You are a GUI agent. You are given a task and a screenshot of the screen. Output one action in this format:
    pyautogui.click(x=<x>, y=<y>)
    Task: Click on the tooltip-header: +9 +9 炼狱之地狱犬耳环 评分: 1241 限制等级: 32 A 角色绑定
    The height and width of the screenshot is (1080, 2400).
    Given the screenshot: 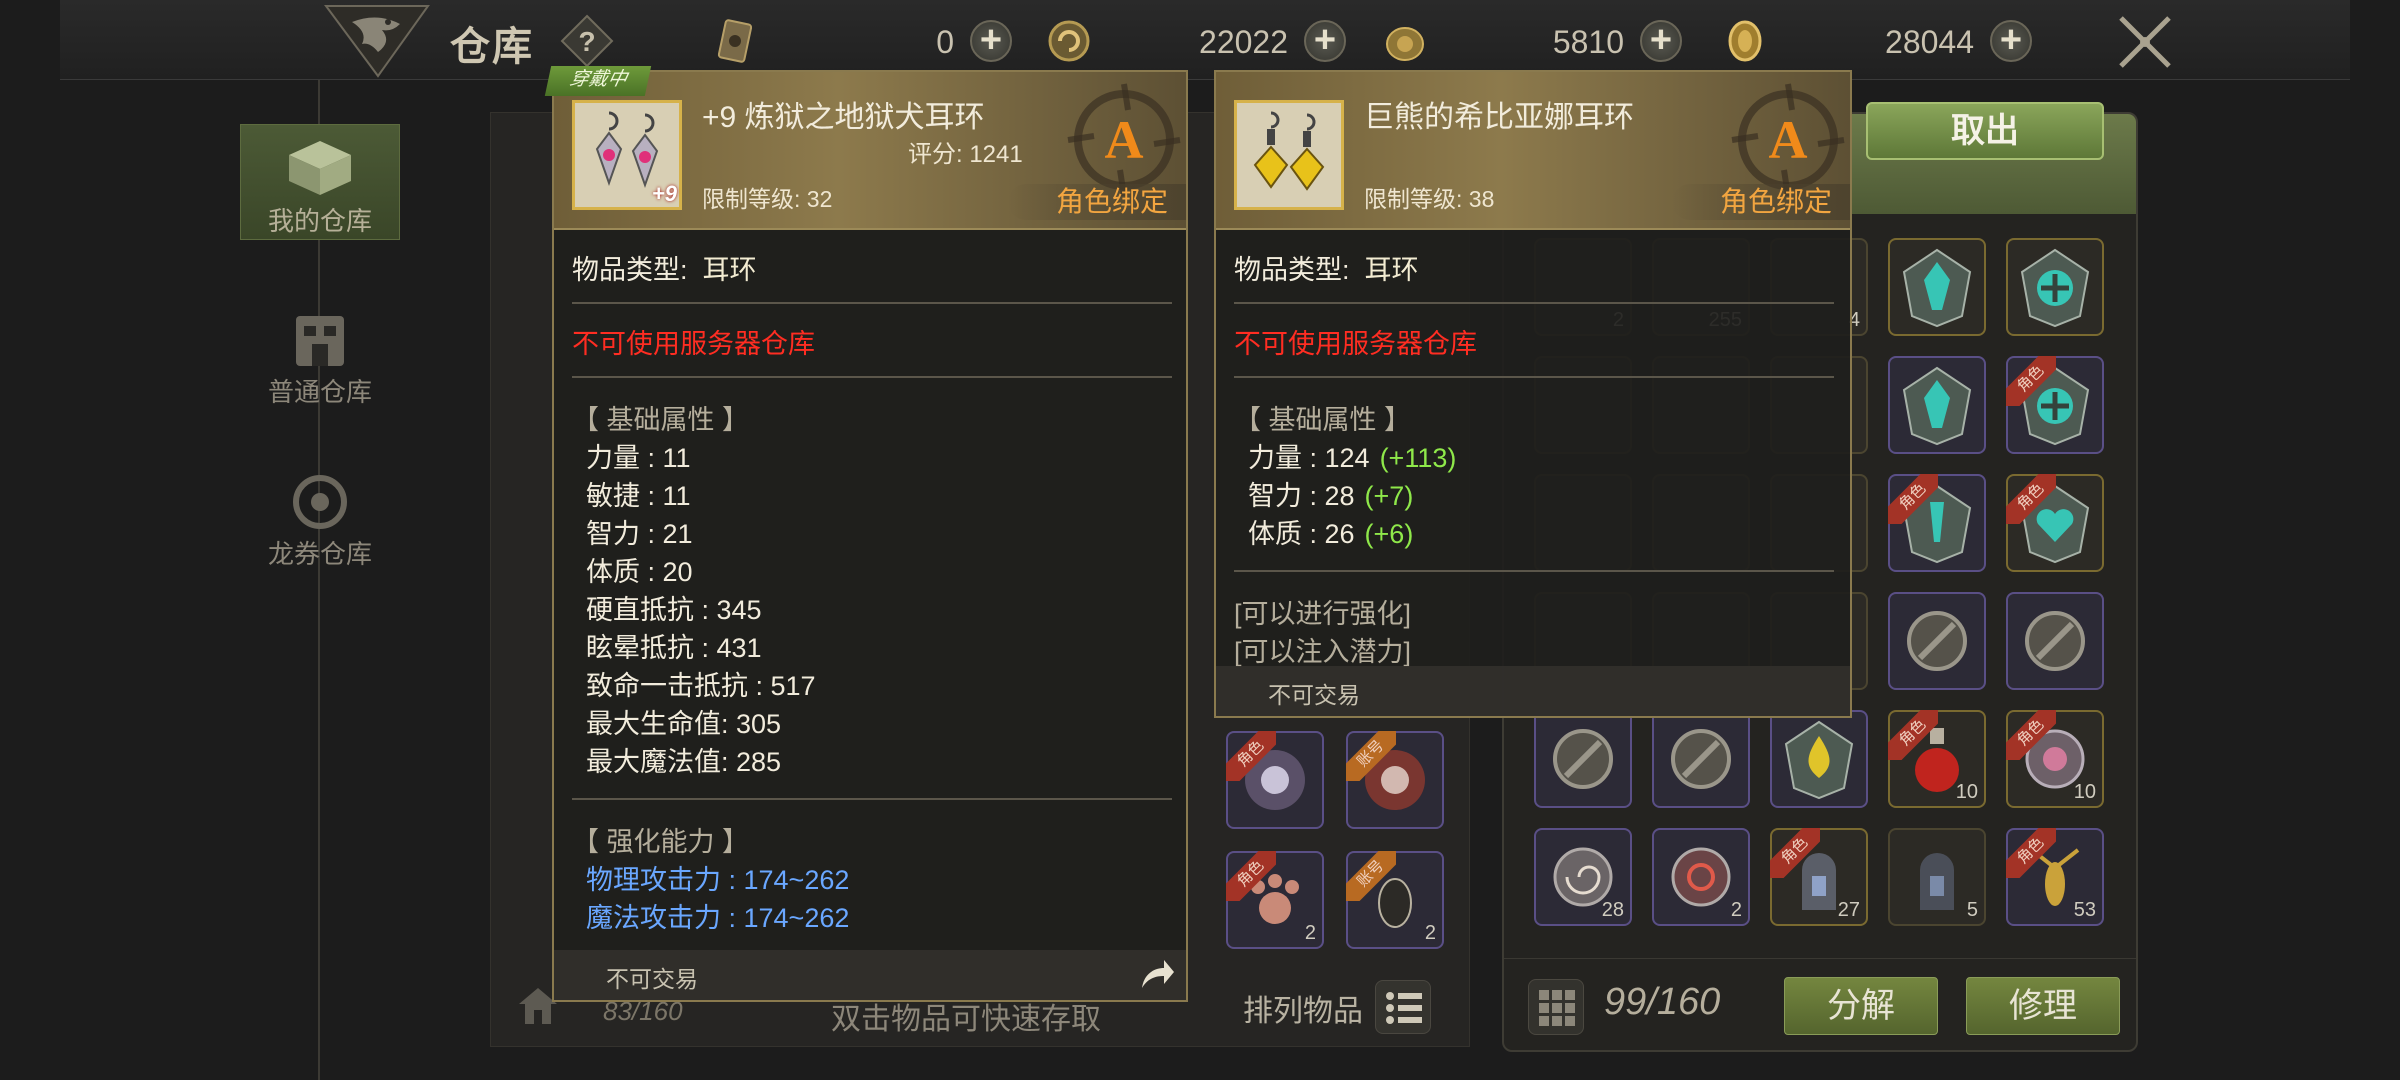 What is the action you would take?
    pyautogui.click(x=870, y=151)
    